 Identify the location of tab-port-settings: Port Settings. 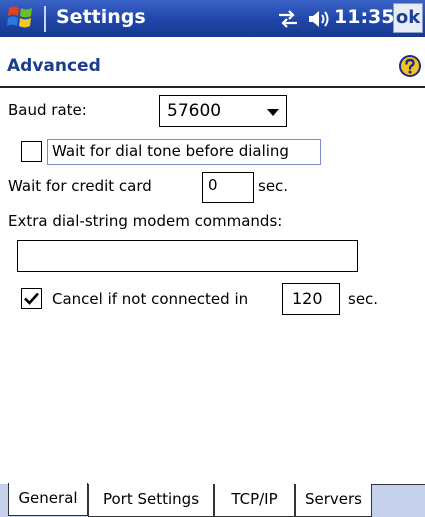
(151, 500).